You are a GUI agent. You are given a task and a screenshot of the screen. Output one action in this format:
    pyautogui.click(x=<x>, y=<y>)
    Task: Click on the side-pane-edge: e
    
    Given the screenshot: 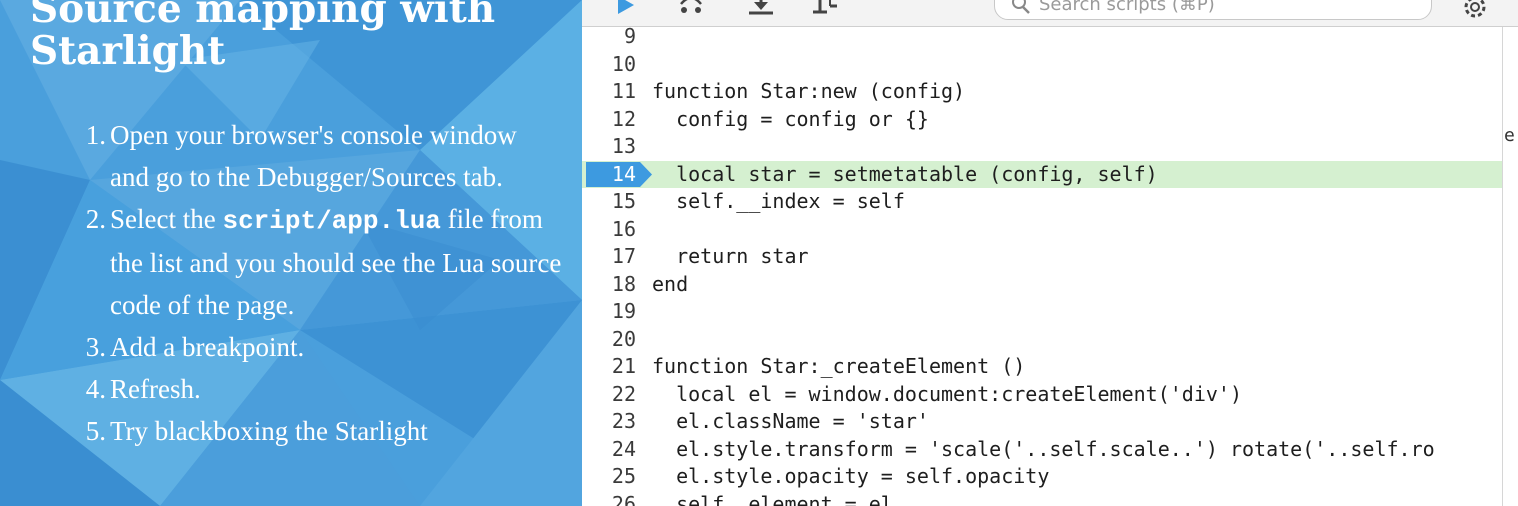 What is the action you would take?
    pyautogui.click(x=1510, y=266)
    